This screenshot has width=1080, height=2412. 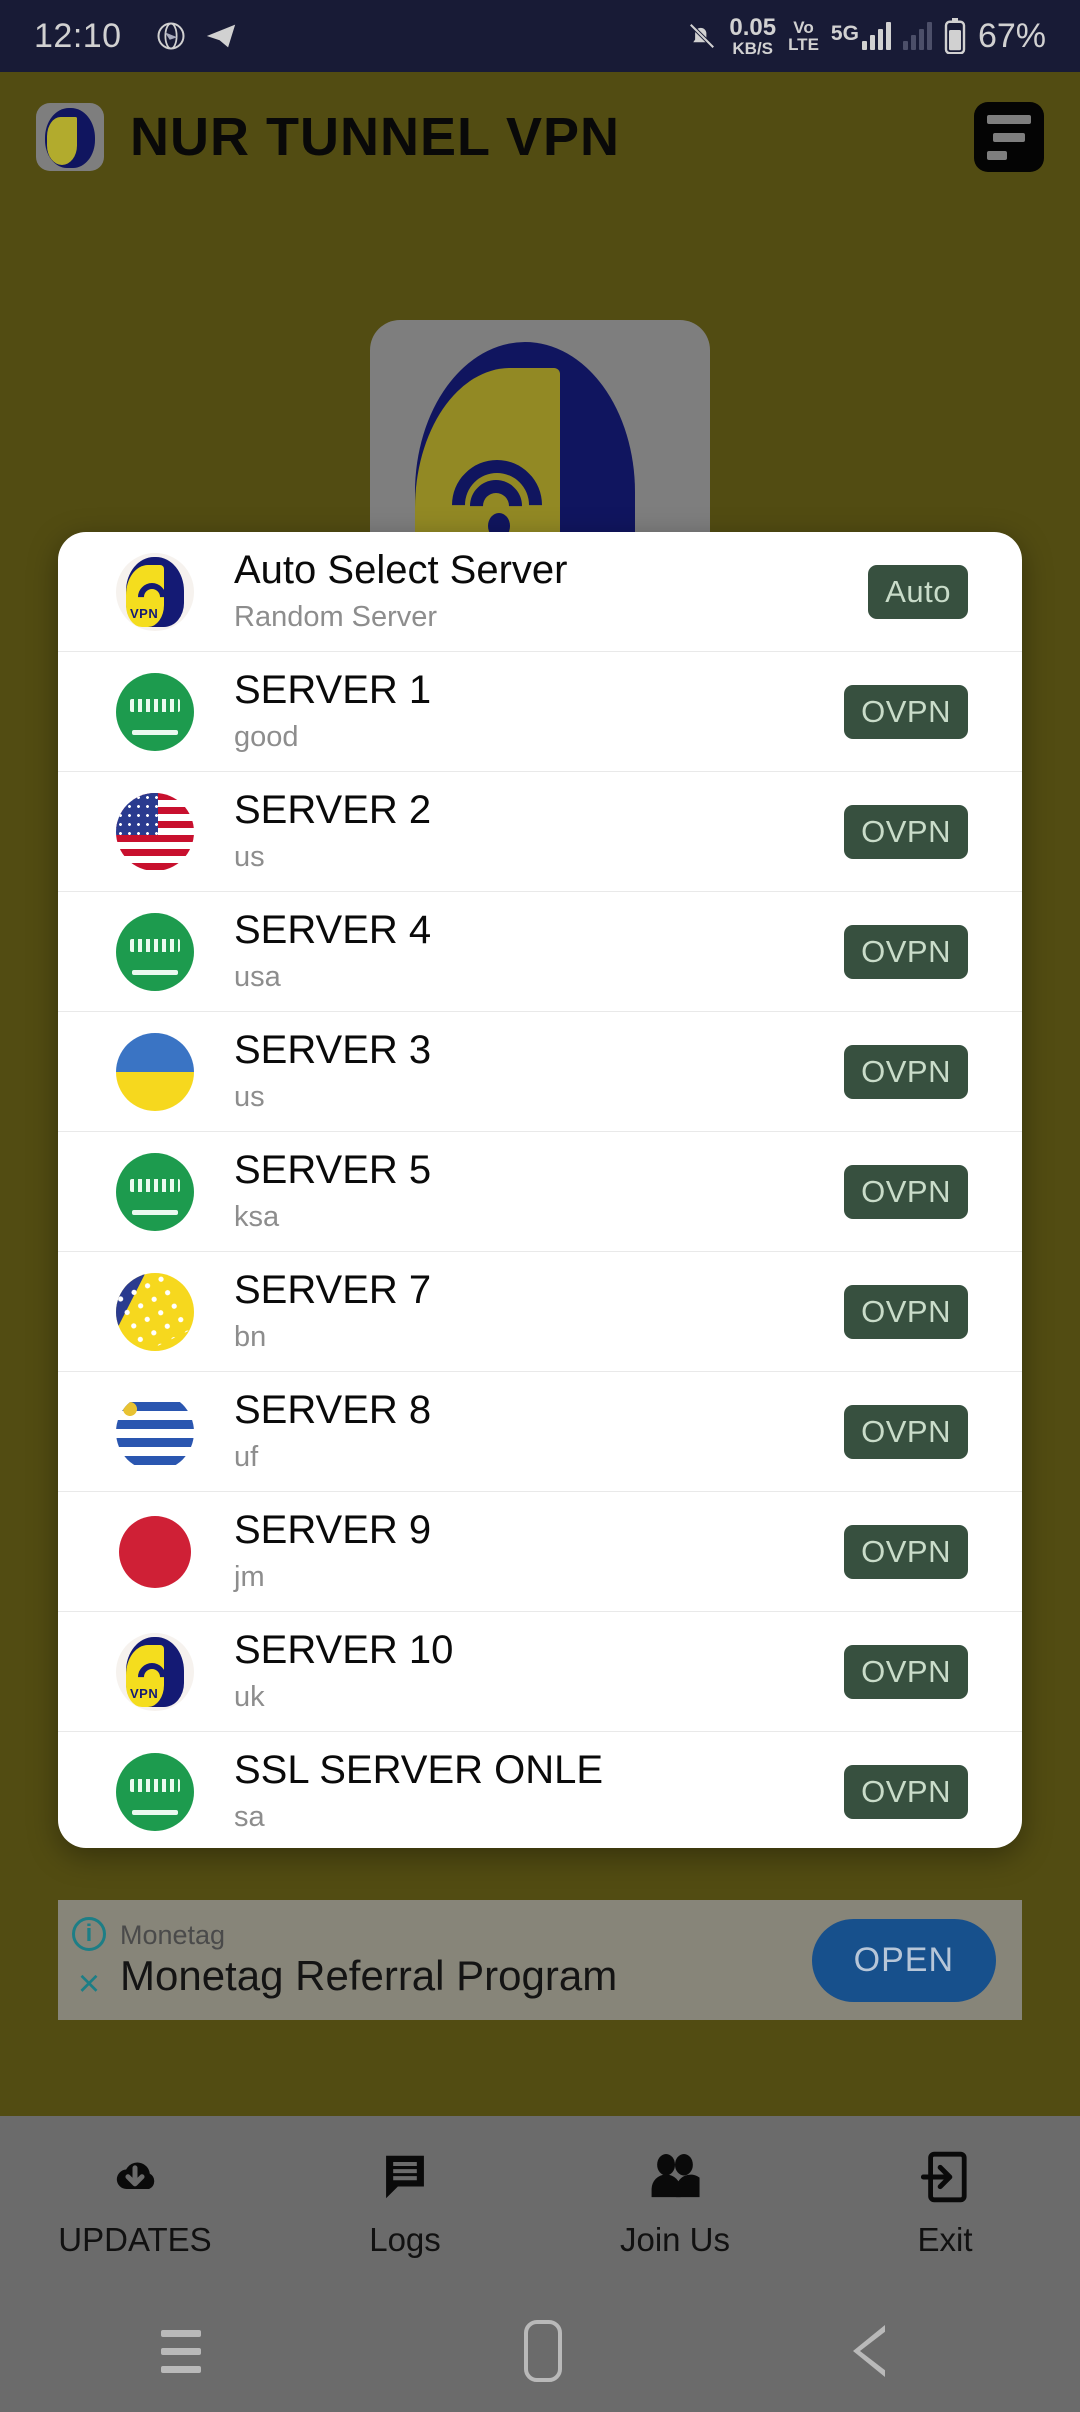 What do you see at coordinates (918, 591) in the screenshot?
I see `status-badge: Auto` at bounding box center [918, 591].